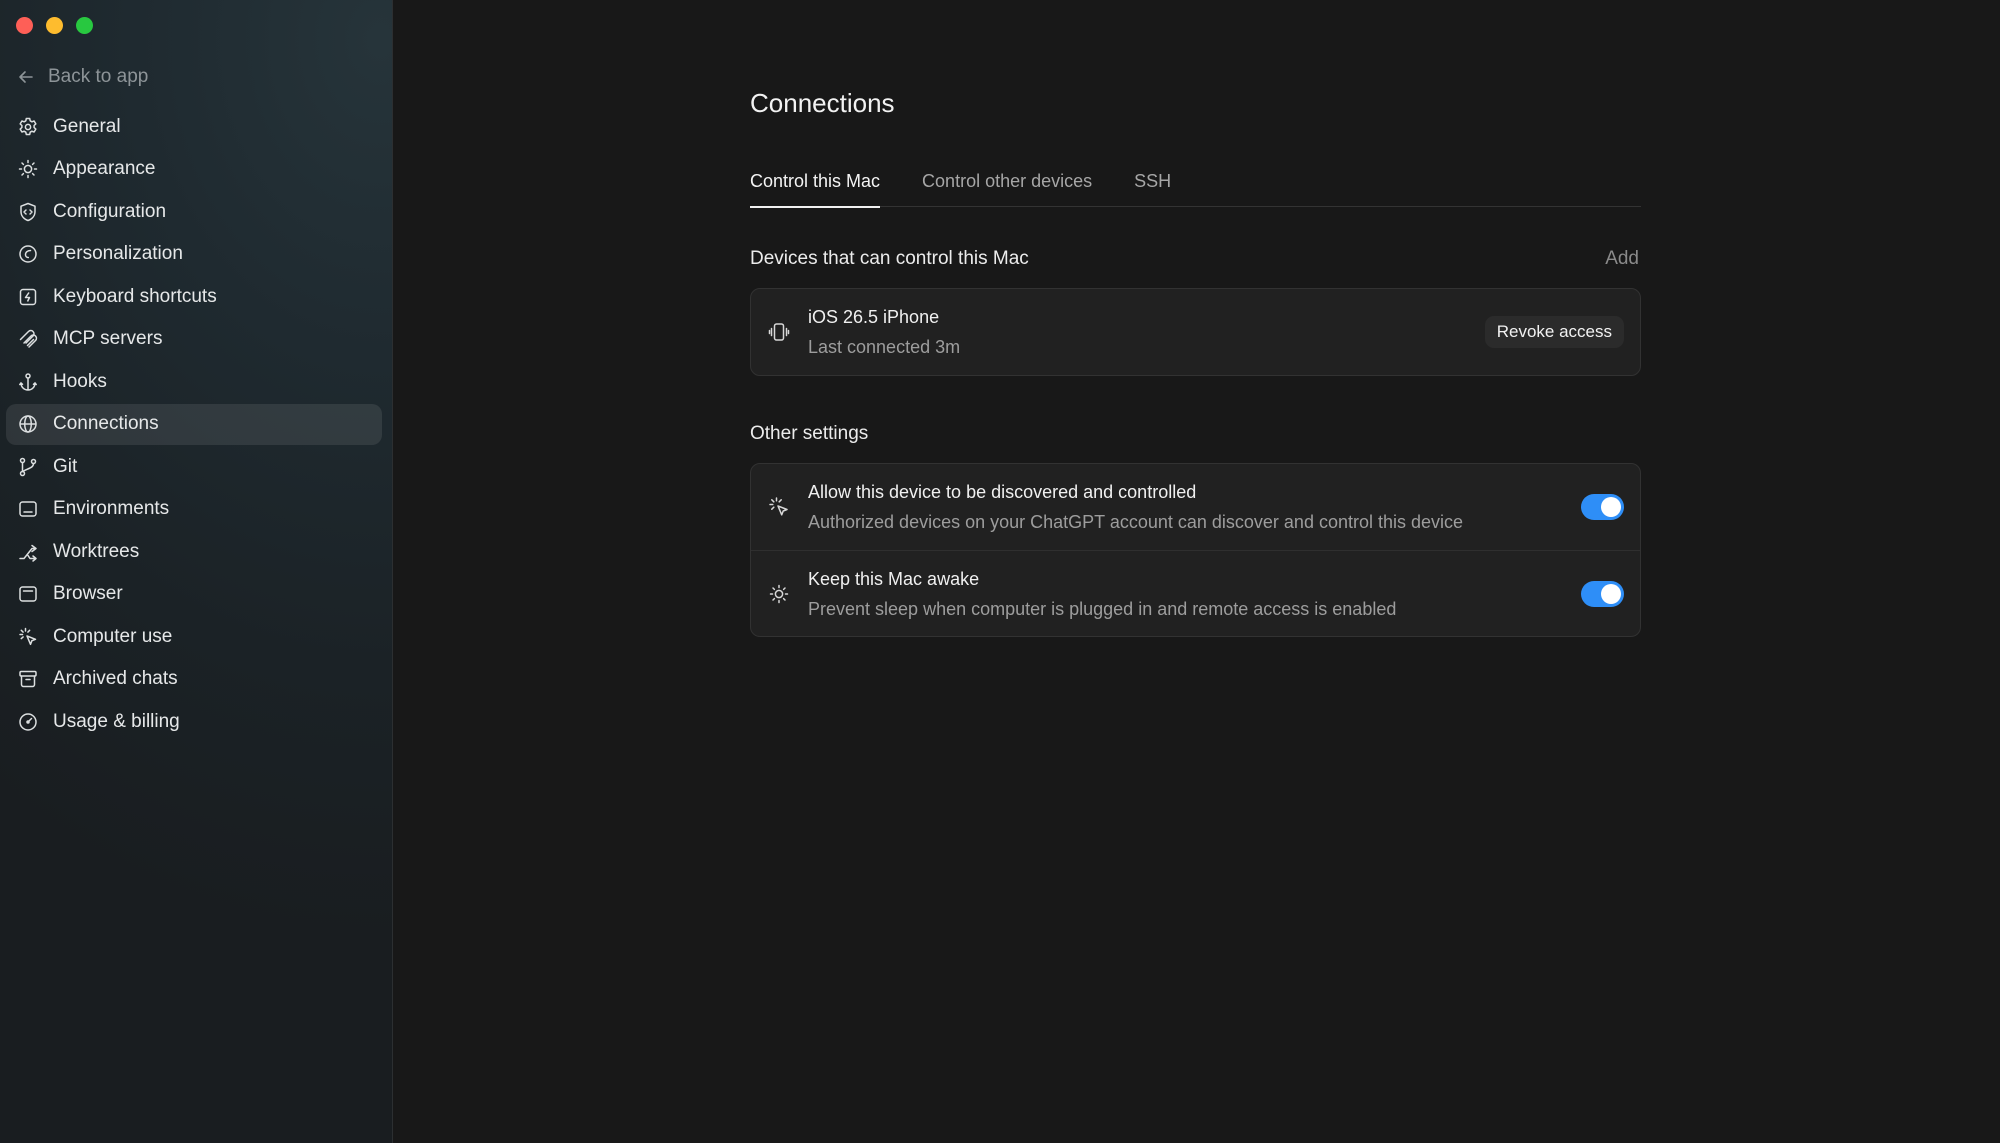 This screenshot has width=2000, height=1143. Describe the element at coordinates (28, 296) in the screenshot. I see `keyboard-bolt-icon` at that location.